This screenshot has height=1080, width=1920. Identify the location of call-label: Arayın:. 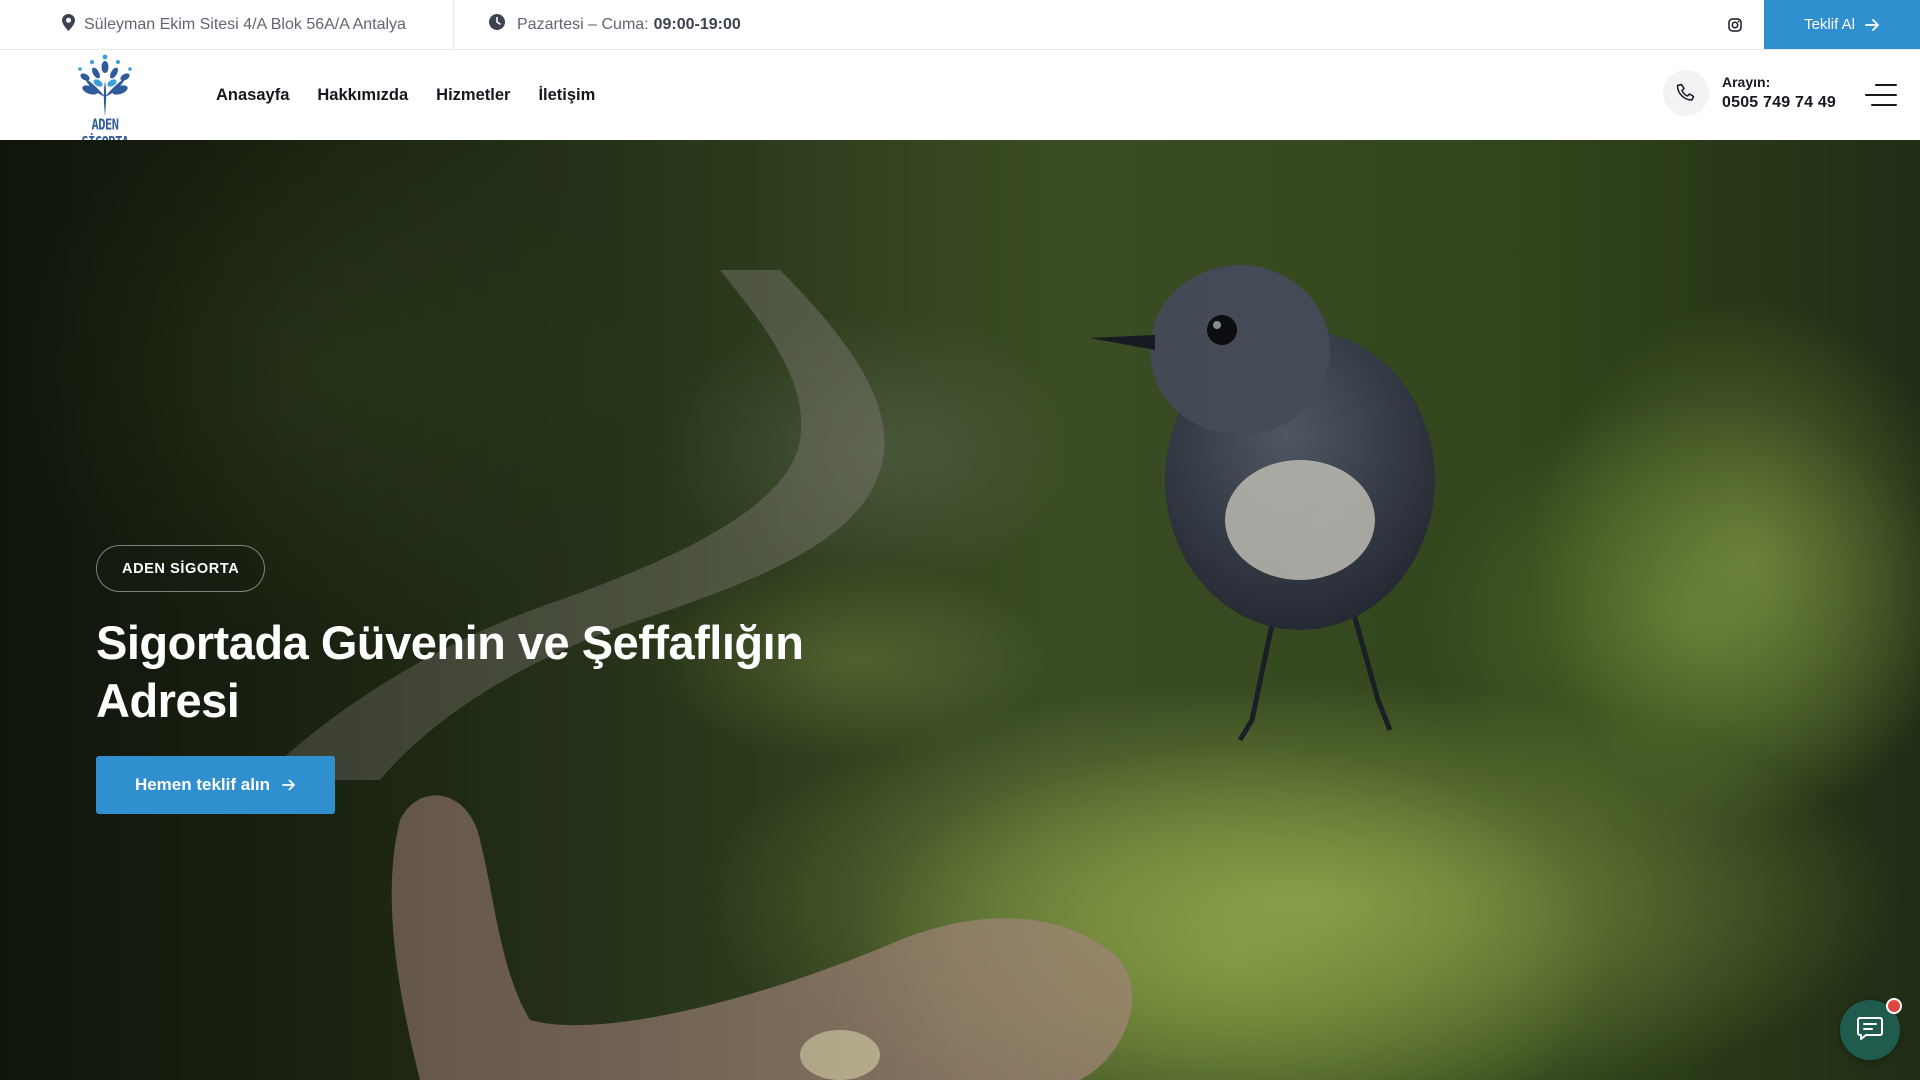
(1746, 82).